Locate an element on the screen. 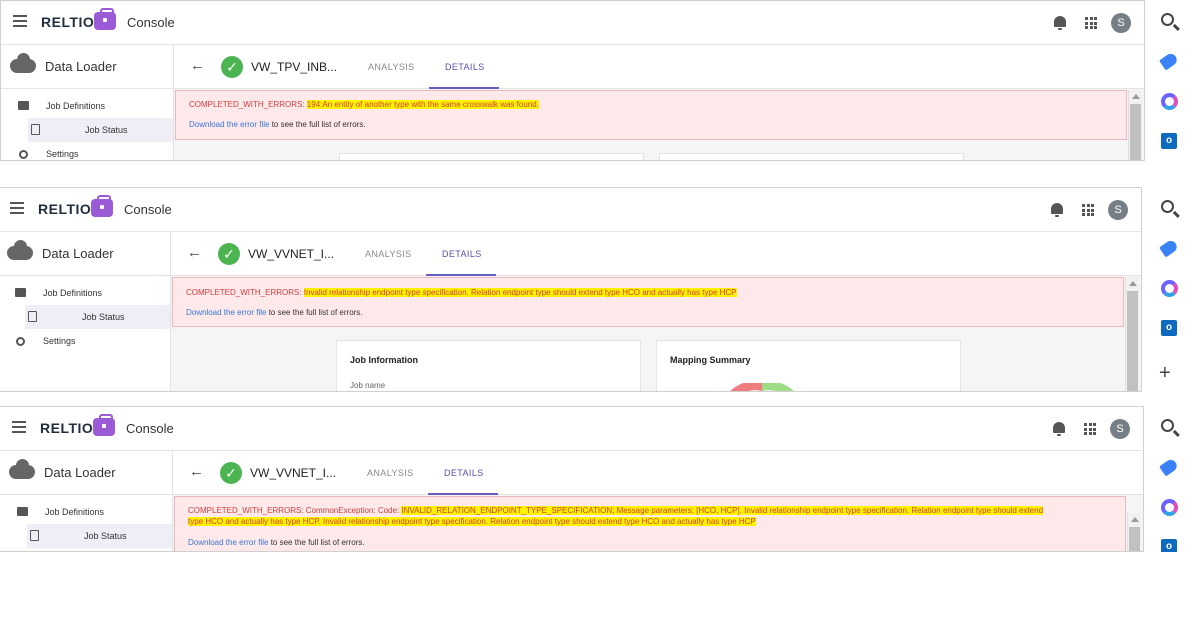  card-field-label: Job name is located at coordinates (368, 385).